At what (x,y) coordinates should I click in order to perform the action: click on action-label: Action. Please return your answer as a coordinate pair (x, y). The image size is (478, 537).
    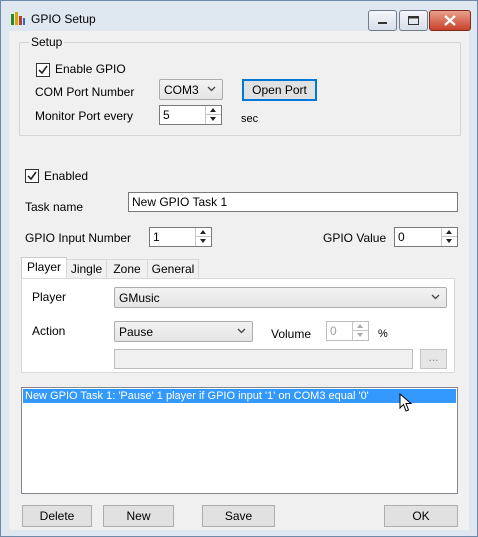
    Looking at the image, I should click on (49, 331).